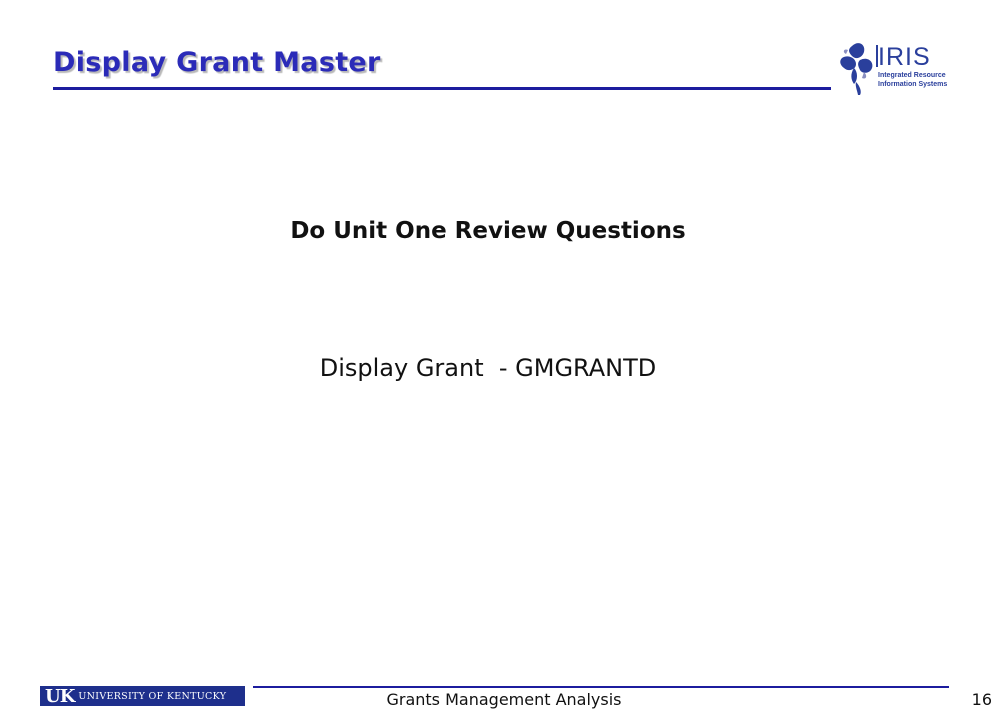 This screenshot has width=1008, height=720. What do you see at coordinates (981, 699) in the screenshot?
I see `page-number: 16` at bounding box center [981, 699].